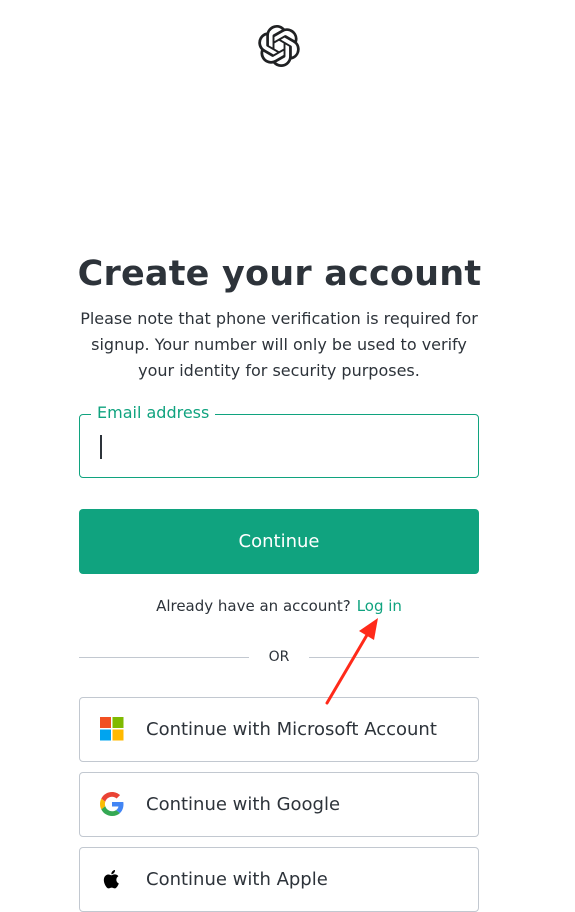  Describe the element at coordinates (253, 606) in the screenshot. I see `login-prompt-text: Already have an account?` at that location.